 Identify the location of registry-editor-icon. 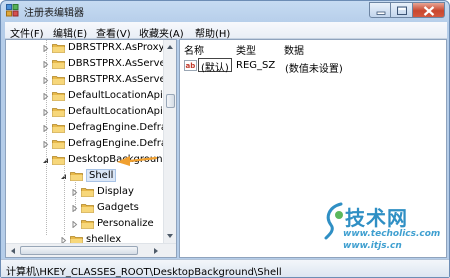
(12, 10).